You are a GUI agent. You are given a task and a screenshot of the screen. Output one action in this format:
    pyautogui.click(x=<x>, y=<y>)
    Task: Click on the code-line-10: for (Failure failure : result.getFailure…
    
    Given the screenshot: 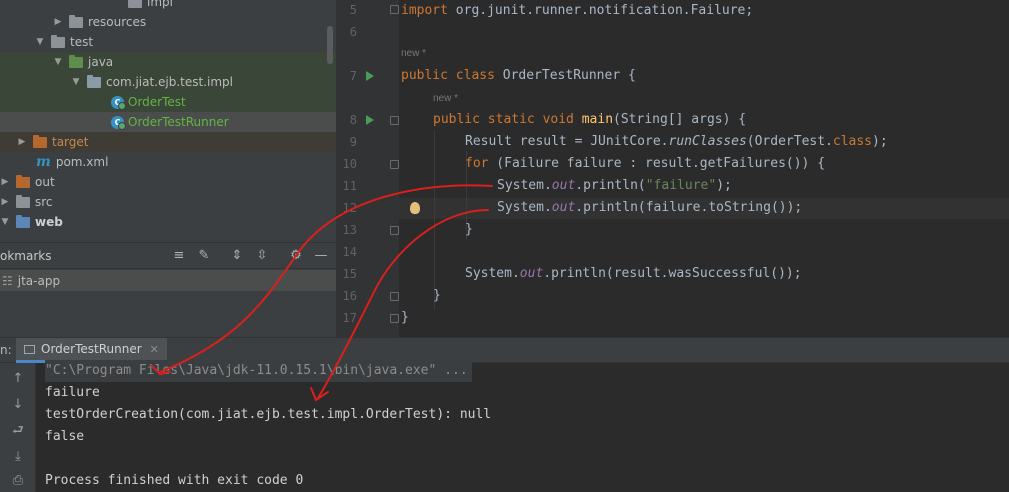 What is the action you would take?
    pyautogui.click(x=645, y=163)
    